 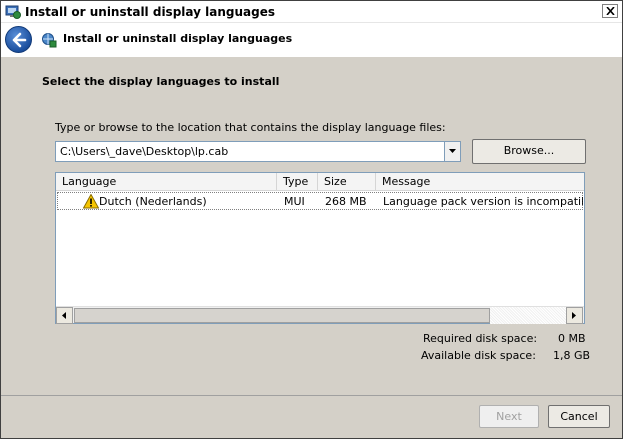 I want to click on required-disk-label: Required disk space:, so click(x=480, y=338).